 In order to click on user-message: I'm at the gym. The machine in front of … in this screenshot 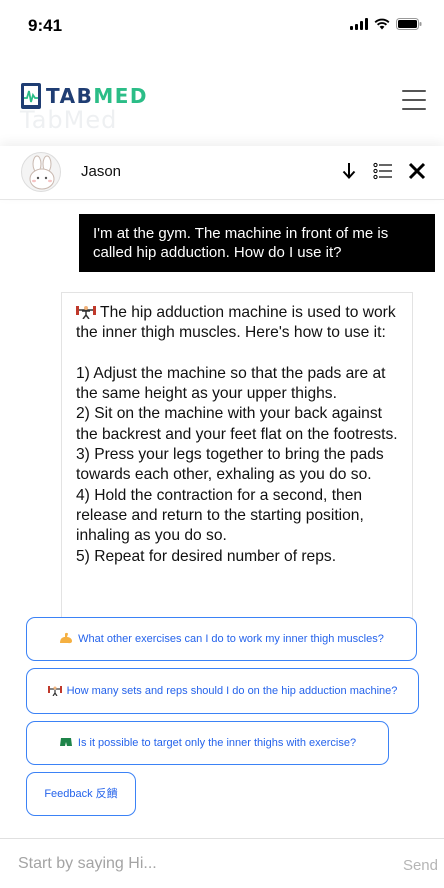, I will do `click(257, 243)`.